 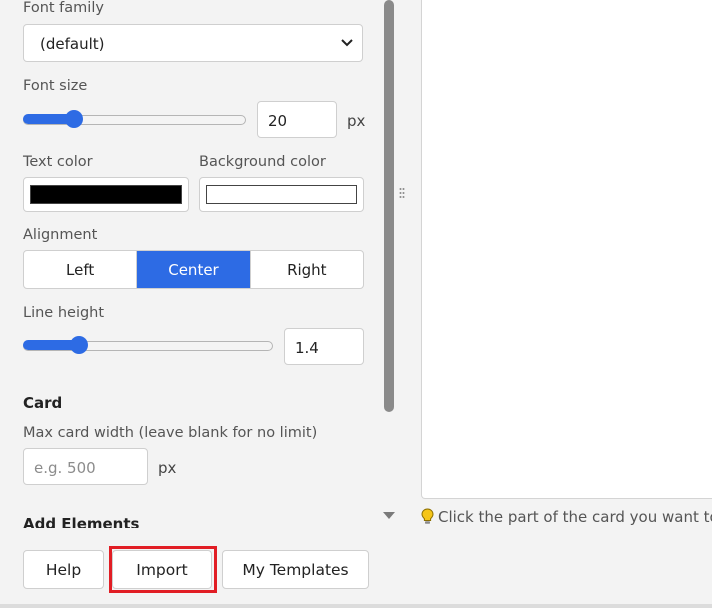 What do you see at coordinates (427, 516) in the screenshot?
I see `lightbulb-icon` at bounding box center [427, 516].